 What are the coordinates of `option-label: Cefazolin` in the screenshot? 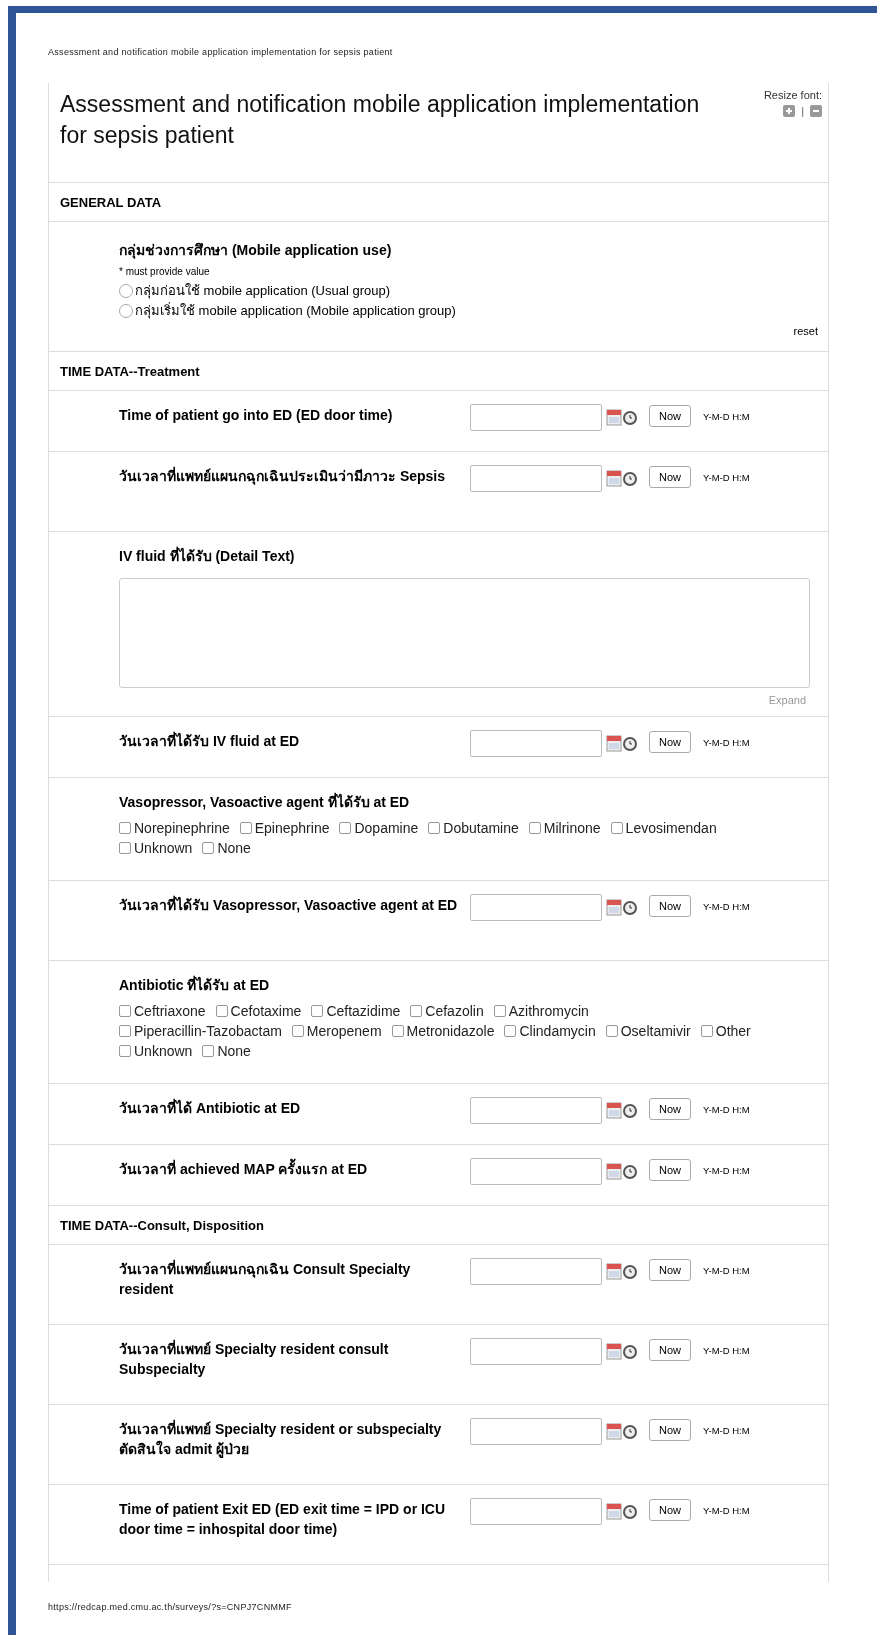 It's located at (454, 1011).